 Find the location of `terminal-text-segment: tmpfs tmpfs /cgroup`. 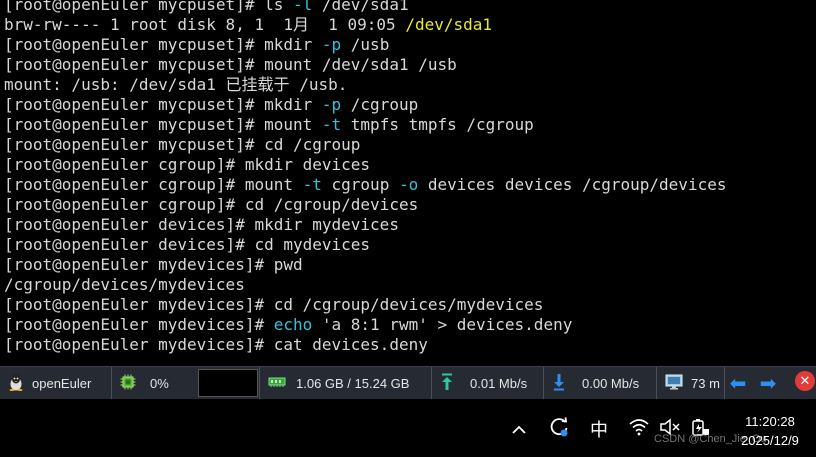

terminal-text-segment: tmpfs tmpfs /cgroup is located at coordinates (437, 124).